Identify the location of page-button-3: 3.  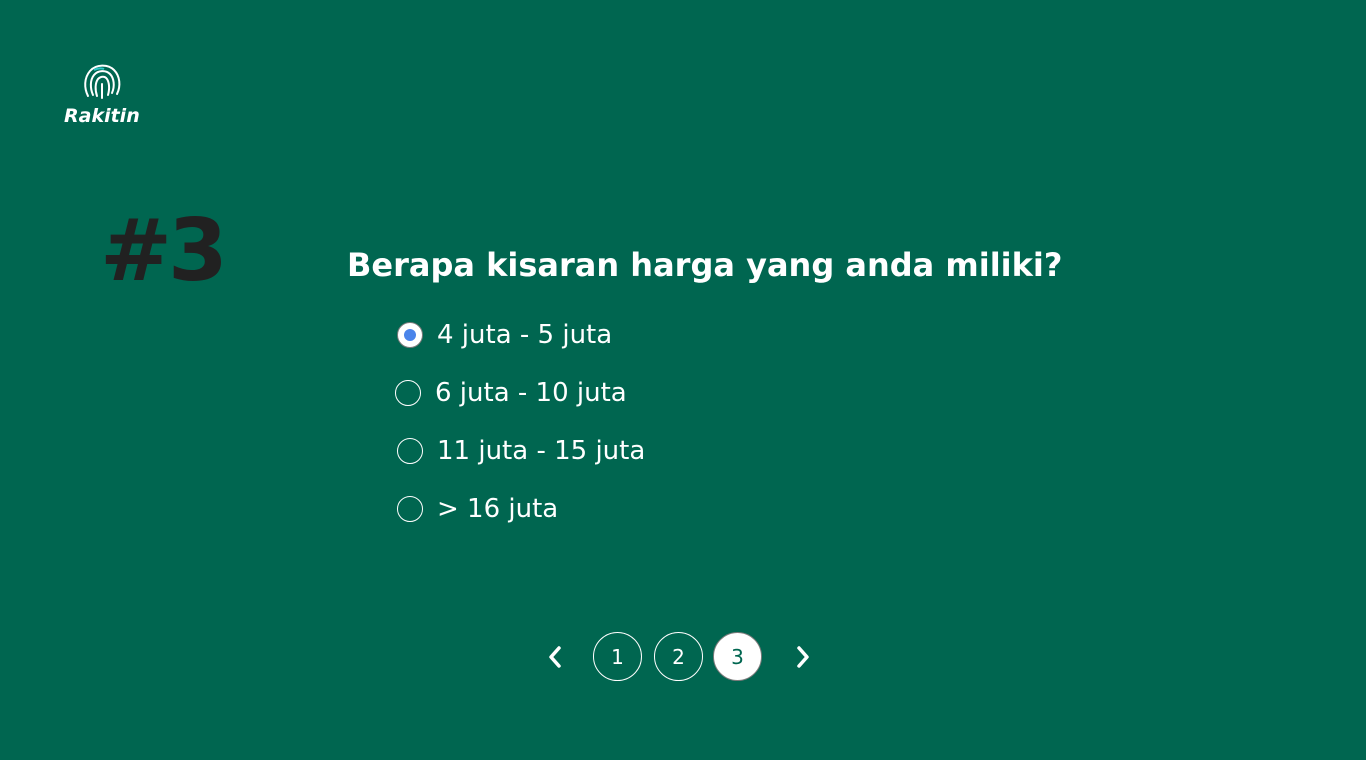
(737, 656).